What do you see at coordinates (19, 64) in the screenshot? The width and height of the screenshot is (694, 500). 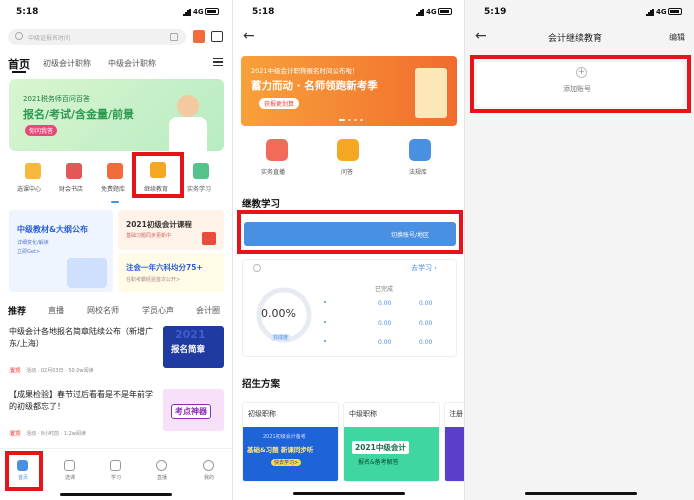 I see `tab-home: 首页` at bounding box center [19, 64].